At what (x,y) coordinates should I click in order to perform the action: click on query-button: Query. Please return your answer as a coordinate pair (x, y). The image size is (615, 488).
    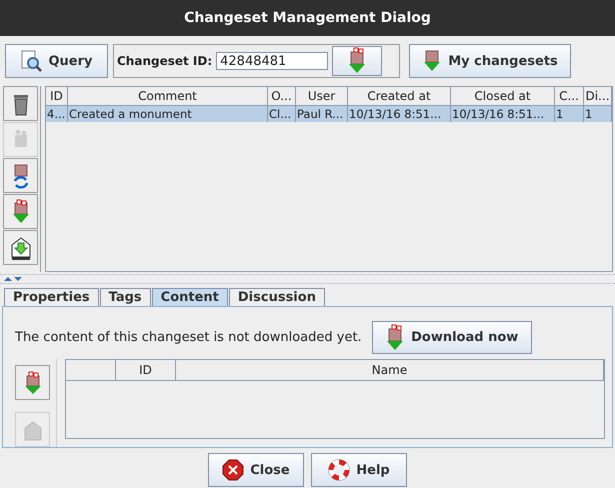
    Looking at the image, I should click on (56, 61).